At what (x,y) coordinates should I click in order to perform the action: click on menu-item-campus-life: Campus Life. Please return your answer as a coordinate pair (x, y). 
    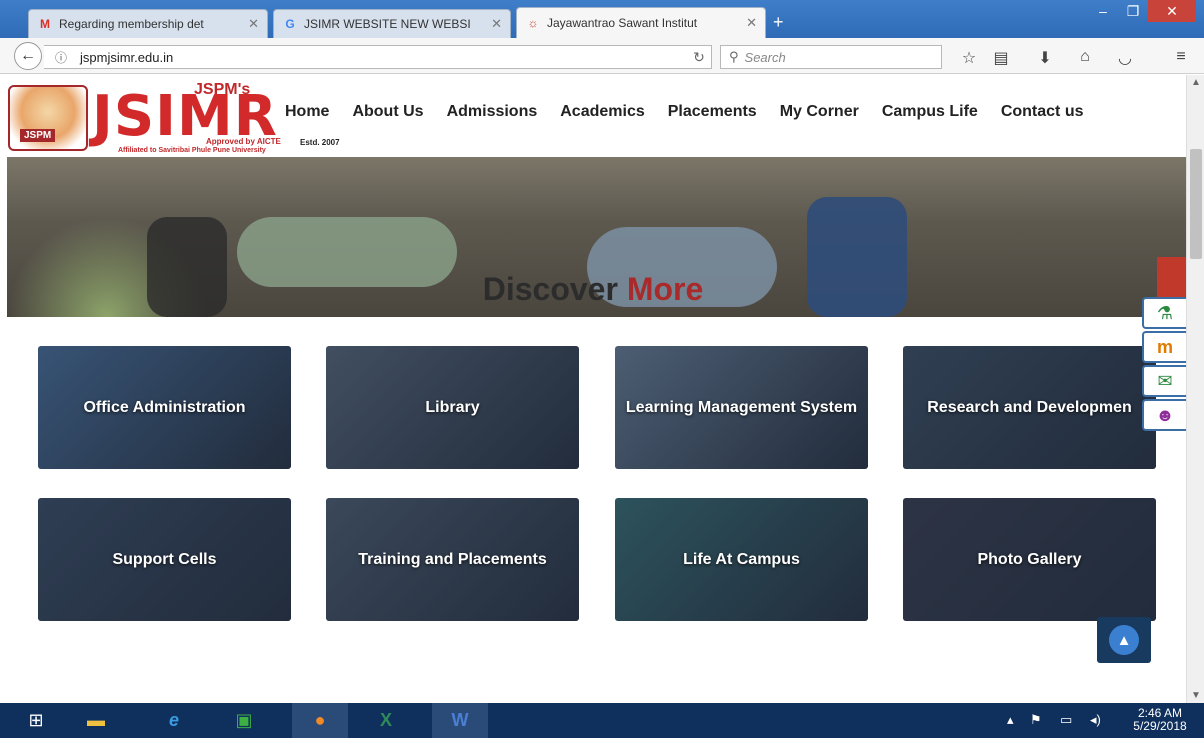
    Looking at the image, I should click on (930, 112).